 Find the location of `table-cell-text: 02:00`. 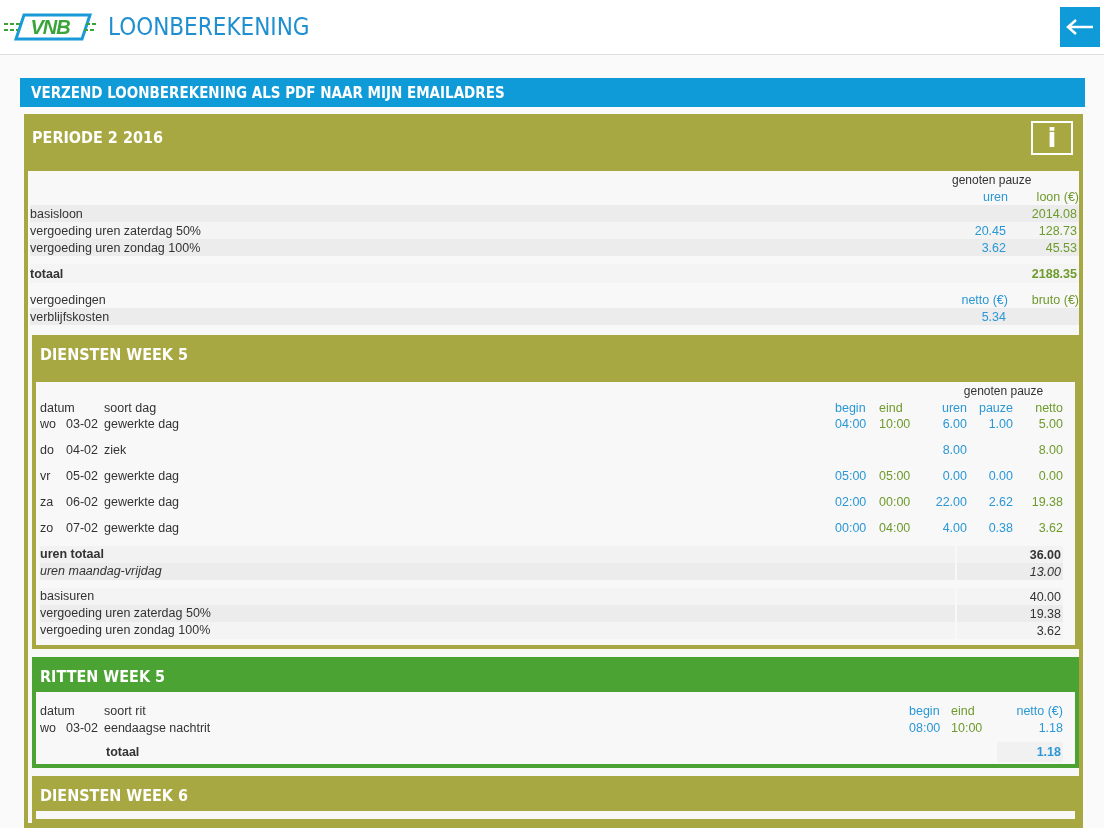

table-cell-text: 02:00 is located at coordinates (851, 502).